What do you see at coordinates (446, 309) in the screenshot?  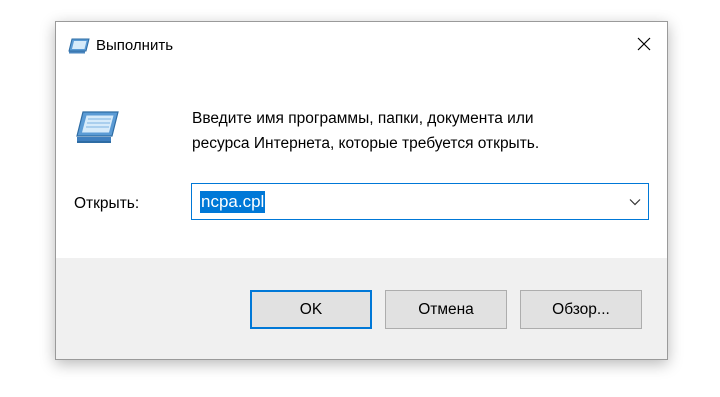 I see `cancel-button: Отмена` at bounding box center [446, 309].